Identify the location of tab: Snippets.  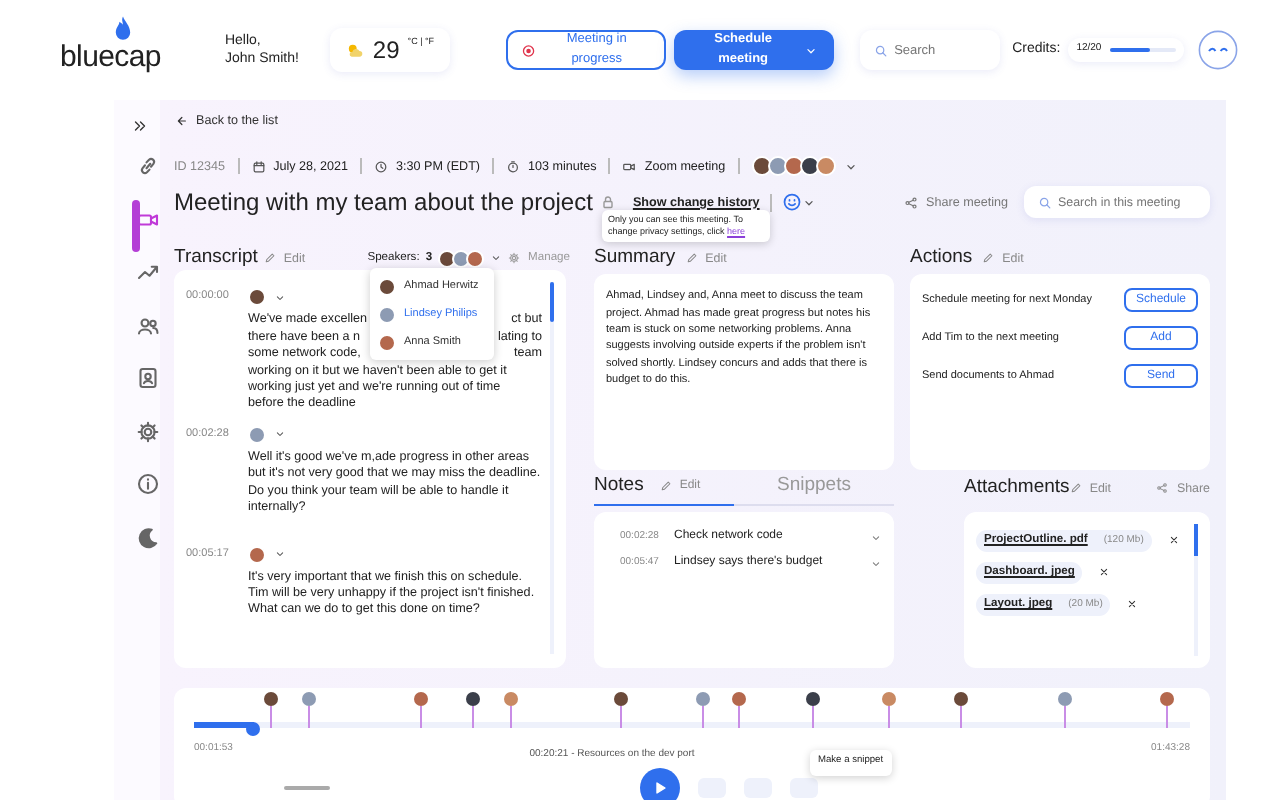
(814, 488).